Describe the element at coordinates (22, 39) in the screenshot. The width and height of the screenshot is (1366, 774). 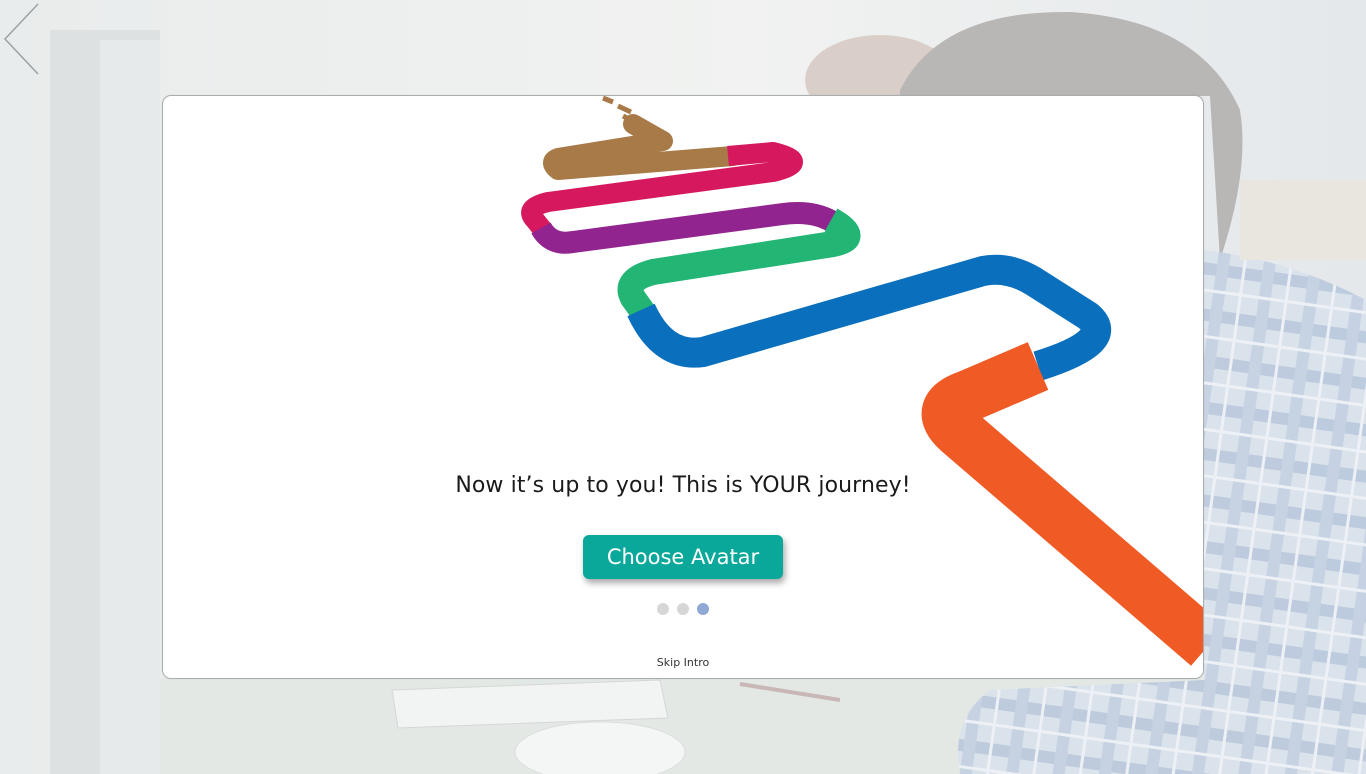
I see `chevron-left-icon` at that location.